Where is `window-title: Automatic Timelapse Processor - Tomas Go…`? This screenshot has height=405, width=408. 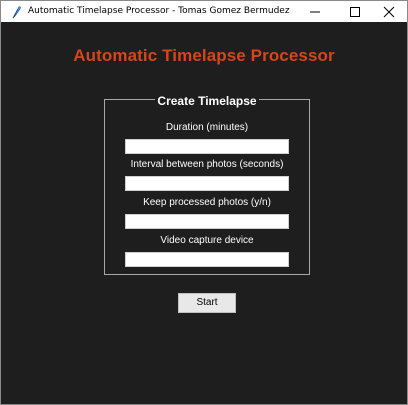 window-title: Automatic Timelapse Processor - Tomas Go… is located at coordinates (159, 11).